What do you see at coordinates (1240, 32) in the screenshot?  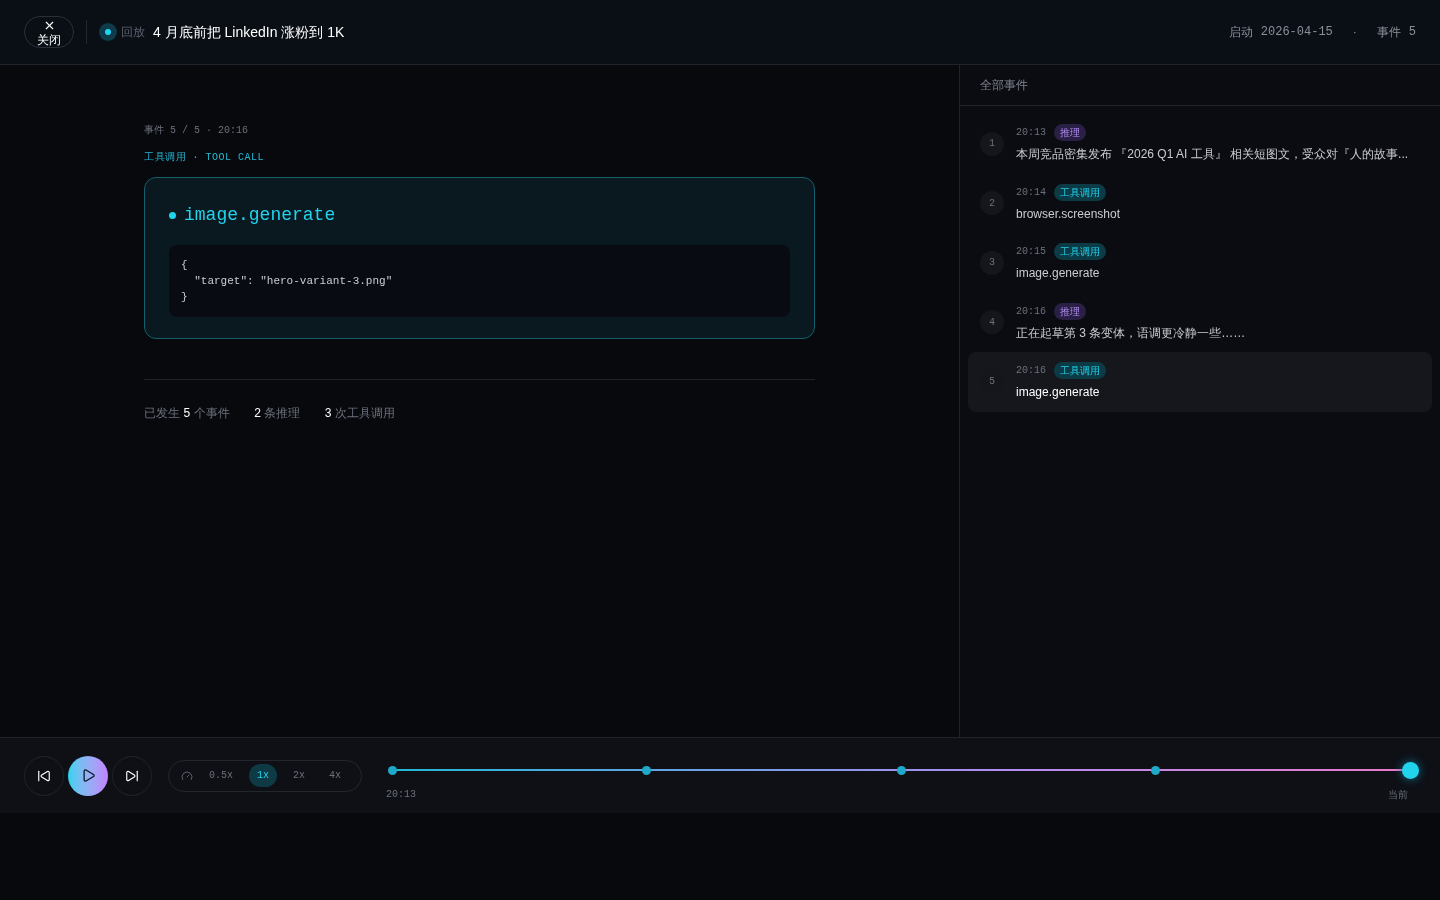 I see `start-label: 启动` at bounding box center [1240, 32].